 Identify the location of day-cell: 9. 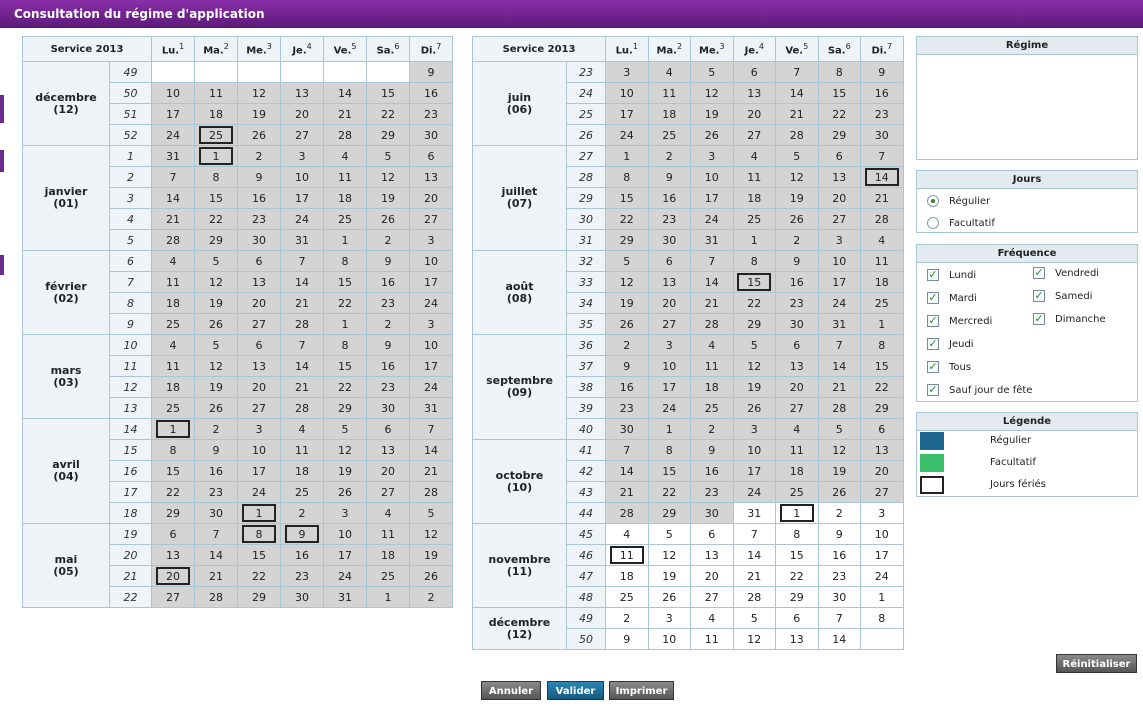
(627, 639).